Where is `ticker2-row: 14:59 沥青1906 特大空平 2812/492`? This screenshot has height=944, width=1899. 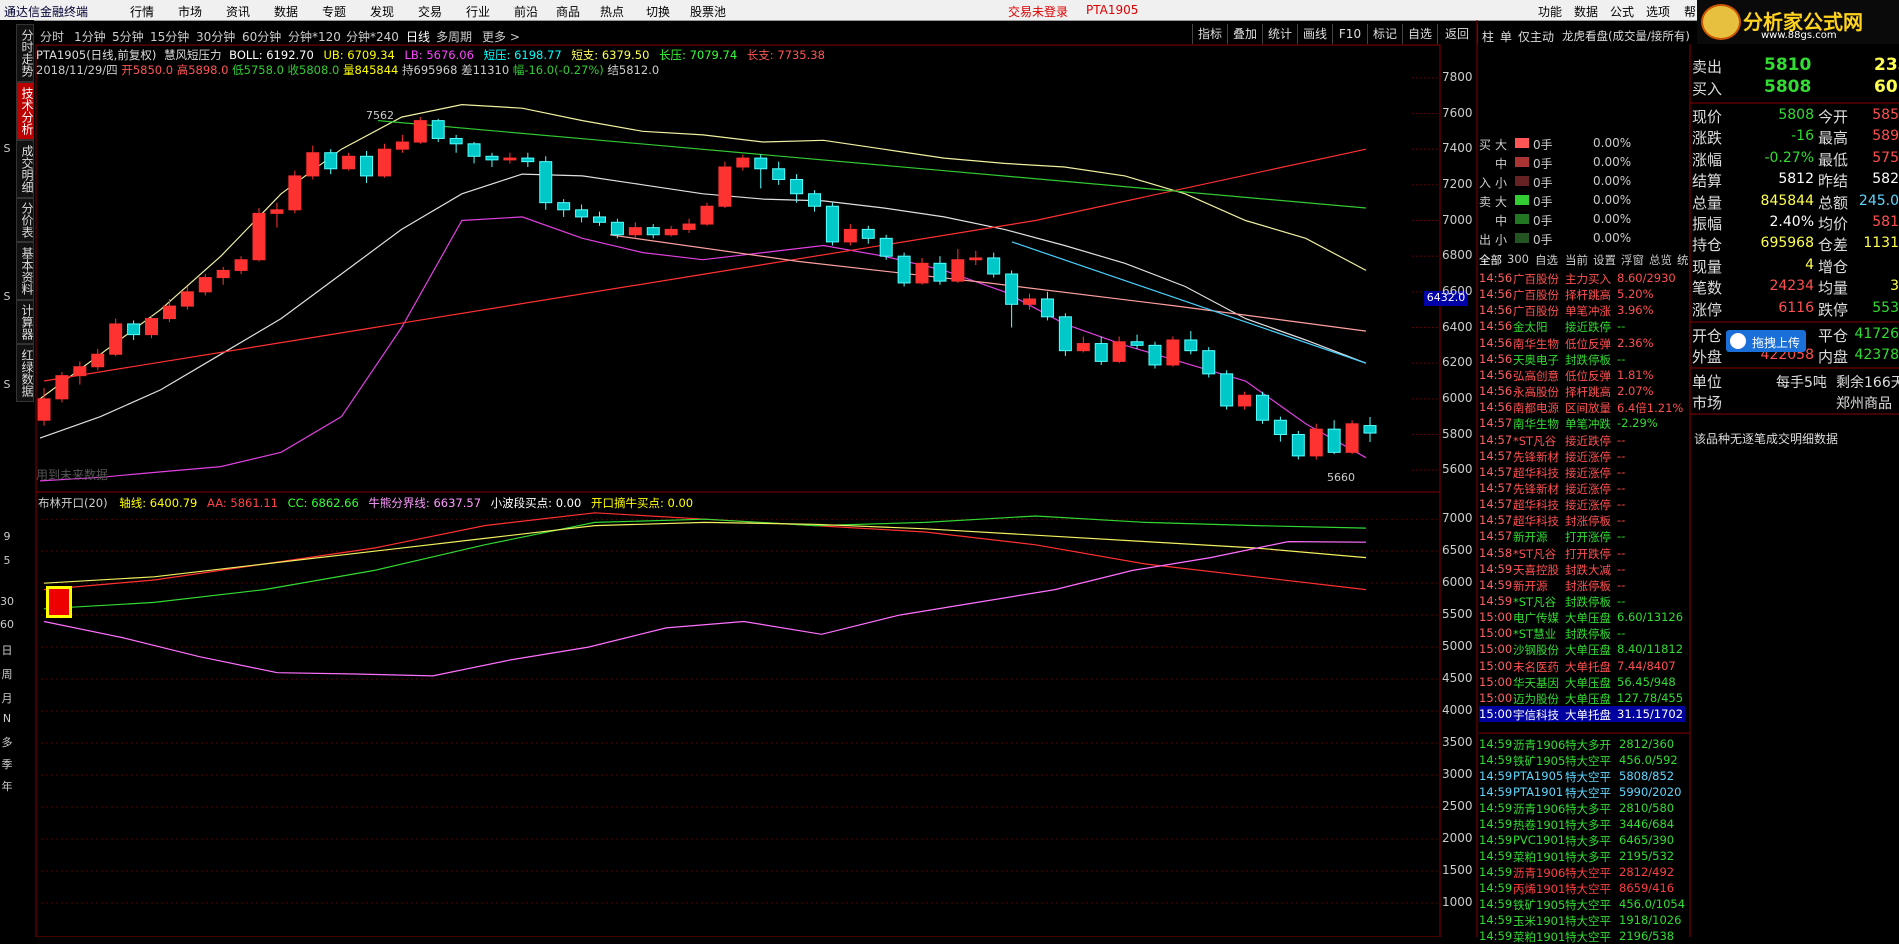
ticker2-row: 14:59 沥青1906 特大空平 2812/492 is located at coordinates (1582, 872).